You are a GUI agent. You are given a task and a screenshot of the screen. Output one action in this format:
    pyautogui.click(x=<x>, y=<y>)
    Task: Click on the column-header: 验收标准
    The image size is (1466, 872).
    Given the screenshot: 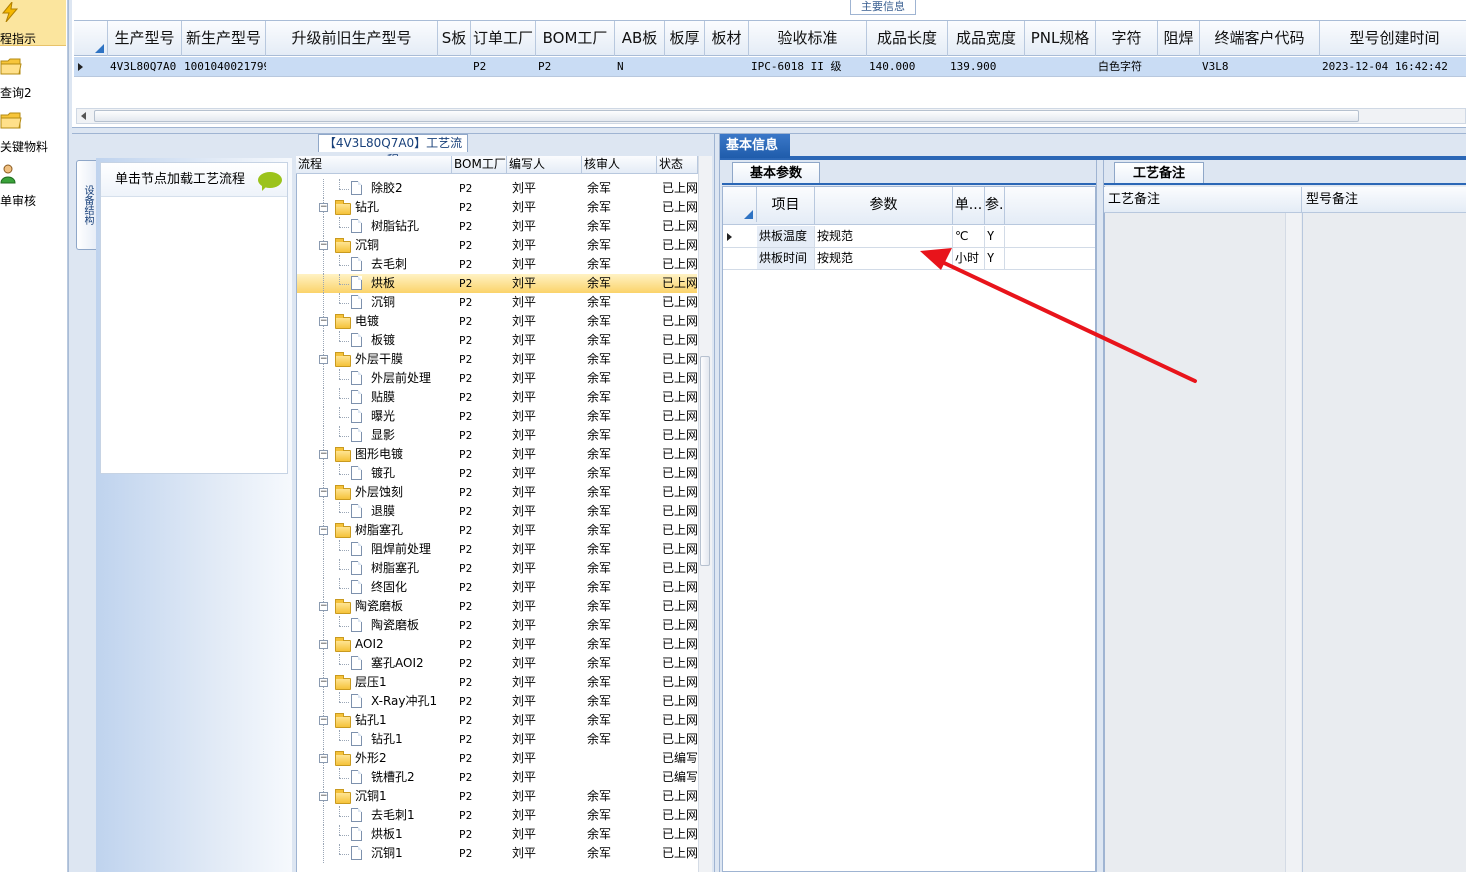 What is the action you would take?
    pyautogui.click(x=808, y=38)
    